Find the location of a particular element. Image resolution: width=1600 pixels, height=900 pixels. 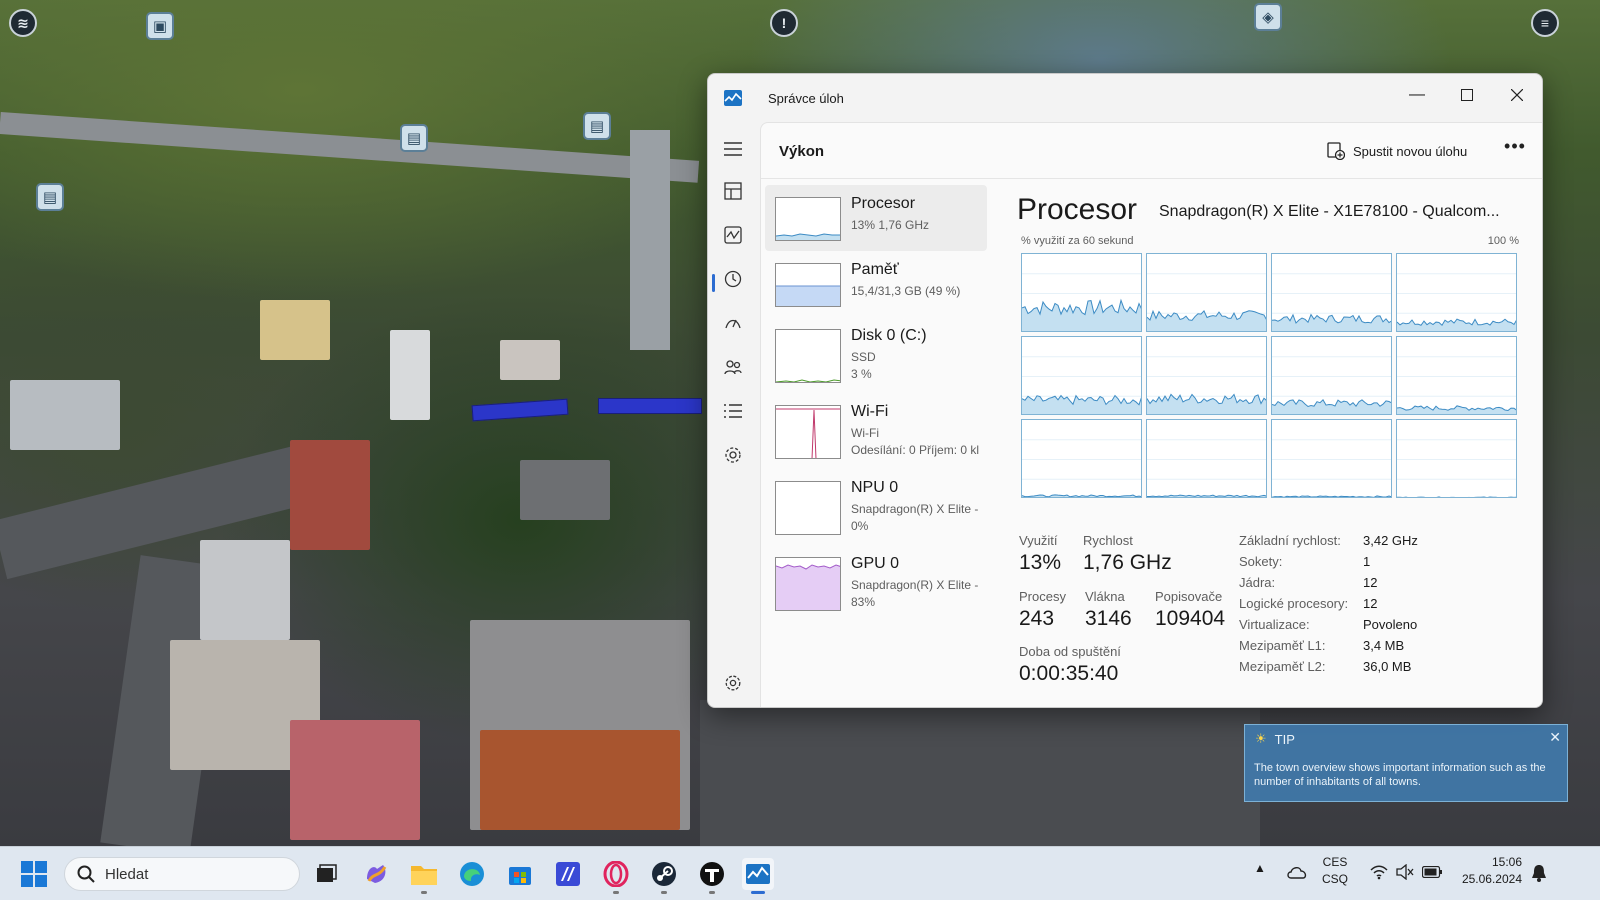

bus-station-marker: ▣ is located at coordinates (160, 26).